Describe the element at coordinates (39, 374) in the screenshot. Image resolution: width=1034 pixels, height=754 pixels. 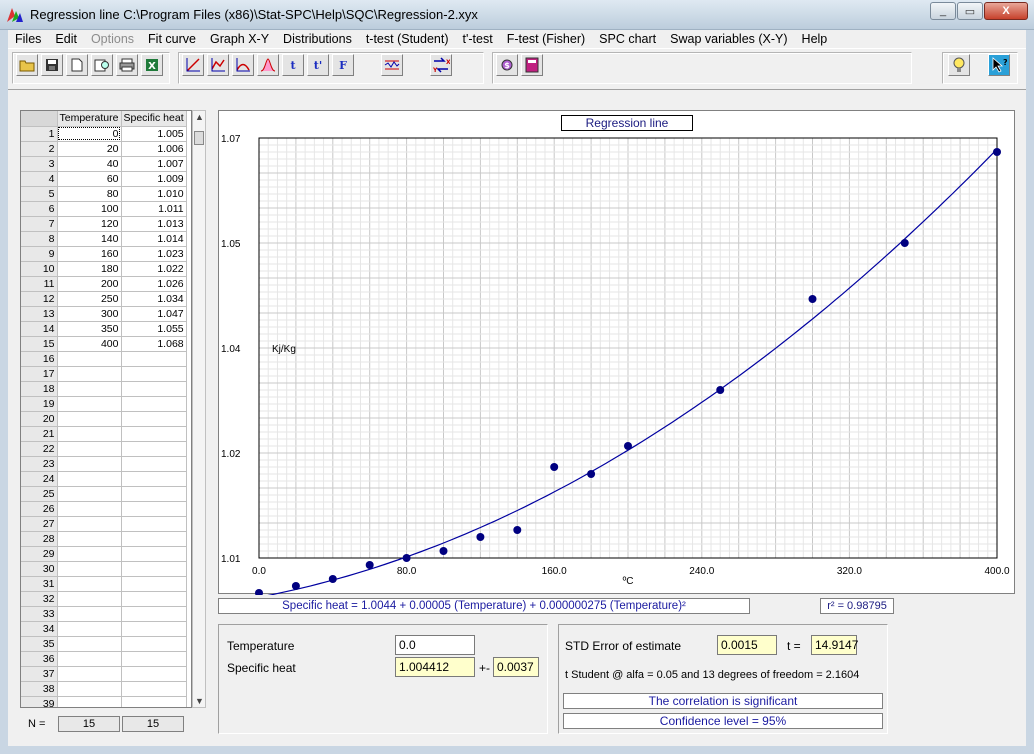
I see `row-number: 17` at that location.